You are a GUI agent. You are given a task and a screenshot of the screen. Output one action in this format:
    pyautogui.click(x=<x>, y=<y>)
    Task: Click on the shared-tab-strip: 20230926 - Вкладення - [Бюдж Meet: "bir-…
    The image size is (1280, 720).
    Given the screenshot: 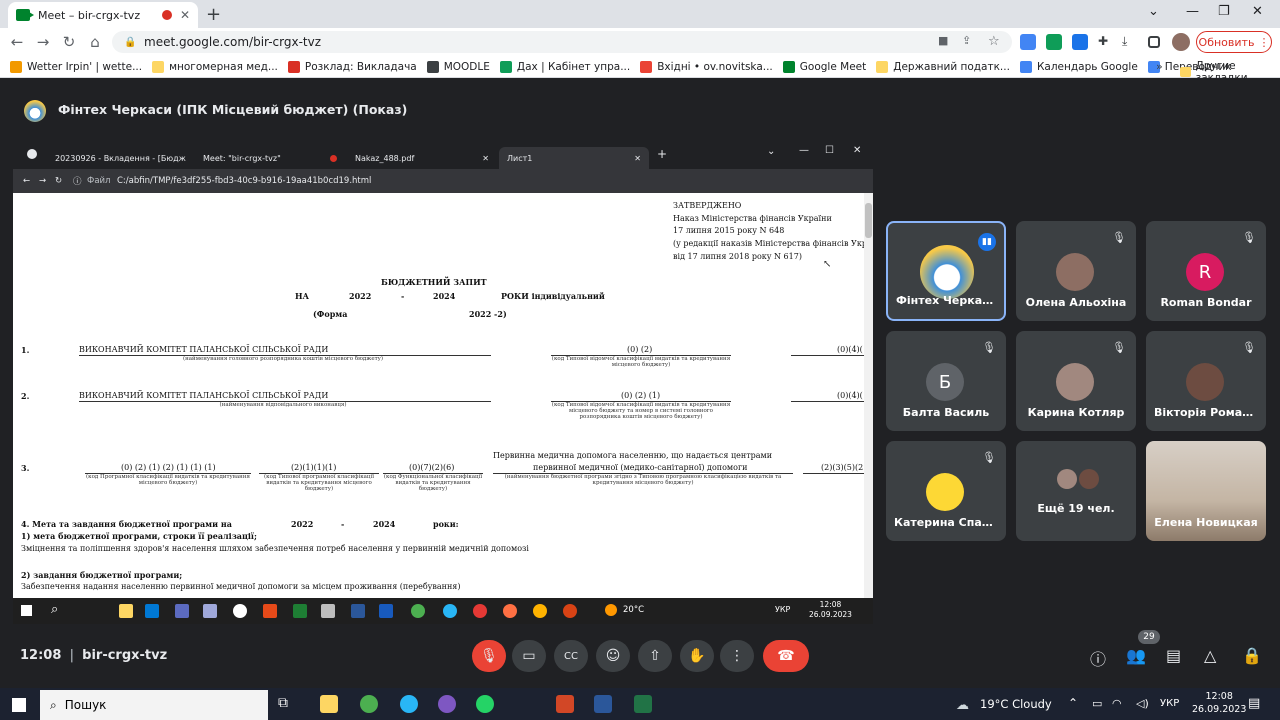 What is the action you would take?
    pyautogui.click(x=443, y=155)
    